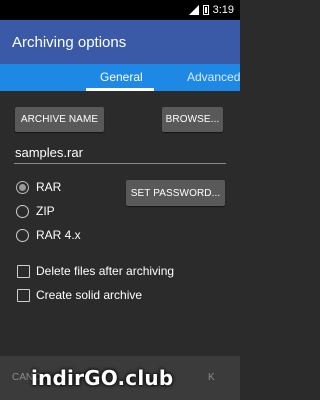 The width and height of the screenshot is (320, 400). I want to click on app-bar: Archiving options, so click(120, 42).